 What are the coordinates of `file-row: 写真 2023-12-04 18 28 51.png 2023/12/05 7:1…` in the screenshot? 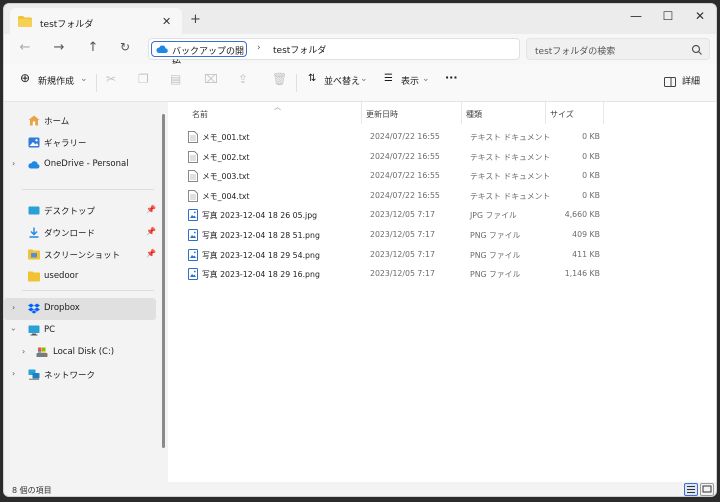 It's located at (396, 235).